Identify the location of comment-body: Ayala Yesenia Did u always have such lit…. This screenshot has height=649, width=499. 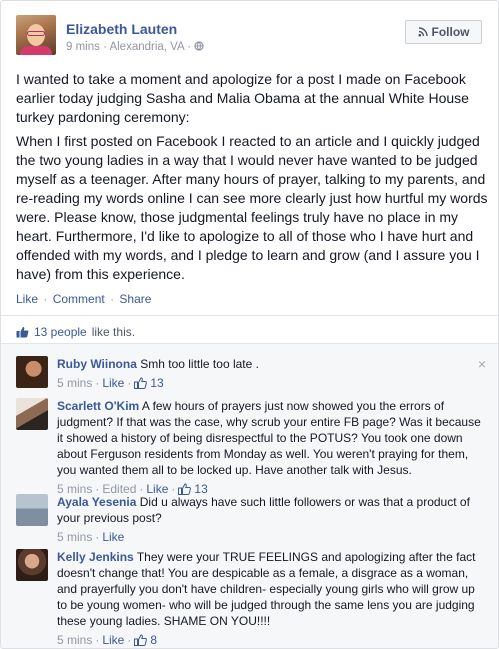
(272, 519).